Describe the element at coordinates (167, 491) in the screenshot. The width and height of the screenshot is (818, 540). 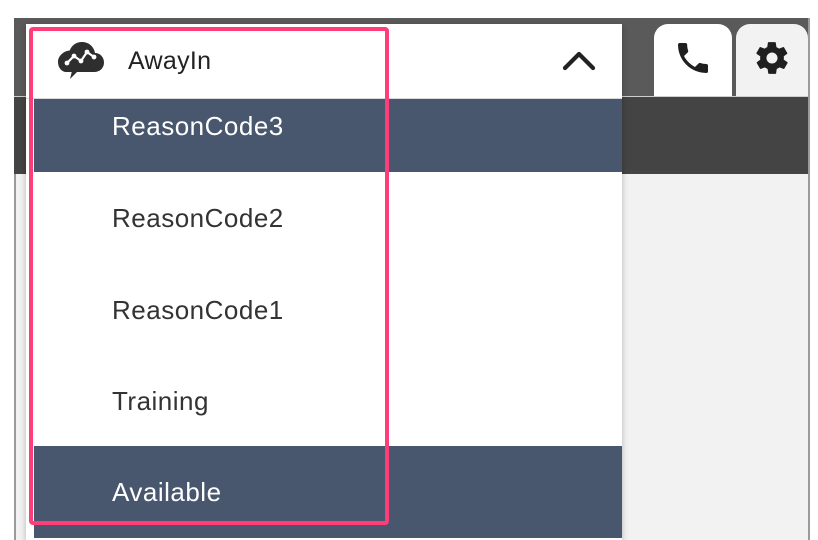
I see `status-option-label: Available` at that location.